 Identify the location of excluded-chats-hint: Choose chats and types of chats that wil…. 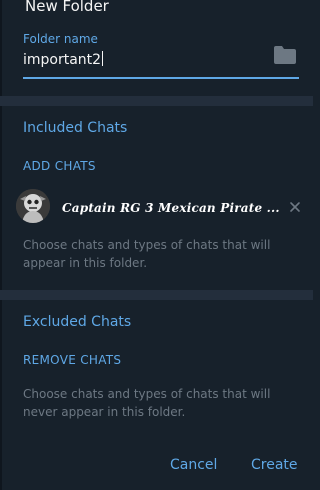
(147, 403).